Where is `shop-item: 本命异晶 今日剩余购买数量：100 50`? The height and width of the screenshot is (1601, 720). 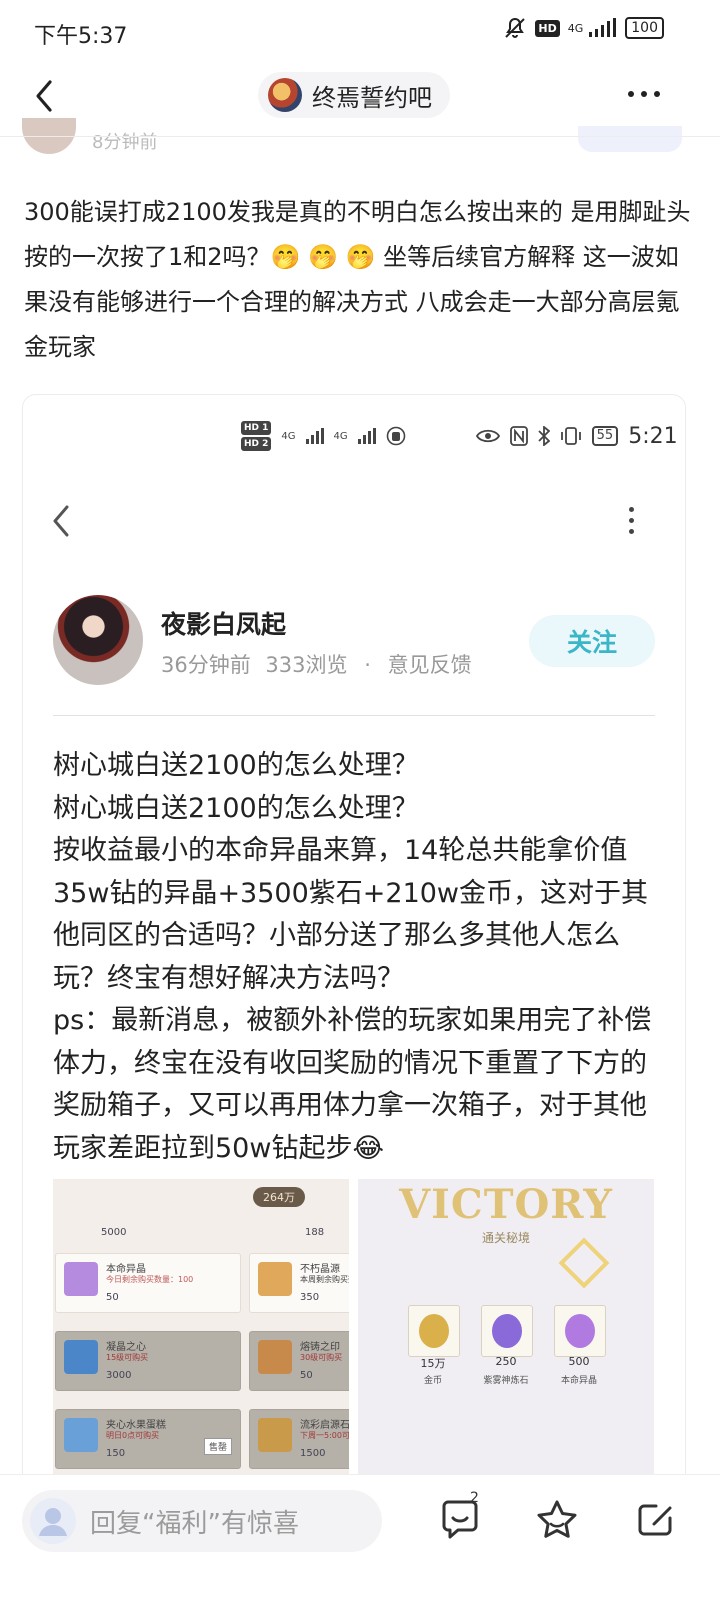 shop-item: 本命异晶 今日剩余购买数量：100 50 is located at coordinates (148, 1283).